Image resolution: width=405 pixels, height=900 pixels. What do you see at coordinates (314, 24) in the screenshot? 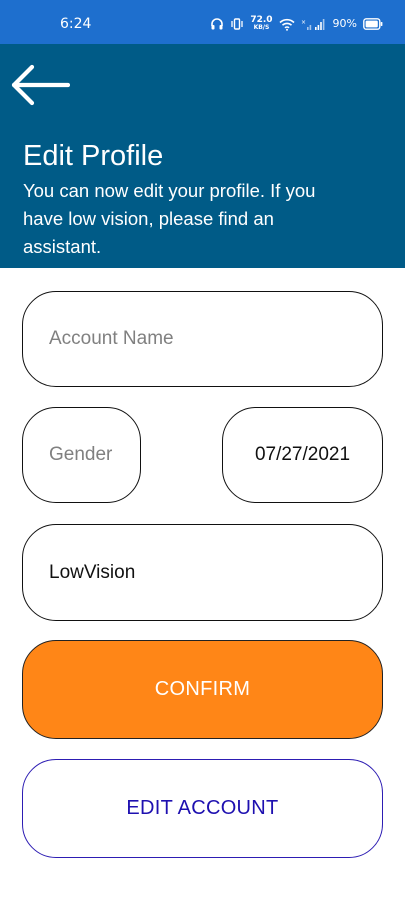
I see `signal-icon: ×` at bounding box center [314, 24].